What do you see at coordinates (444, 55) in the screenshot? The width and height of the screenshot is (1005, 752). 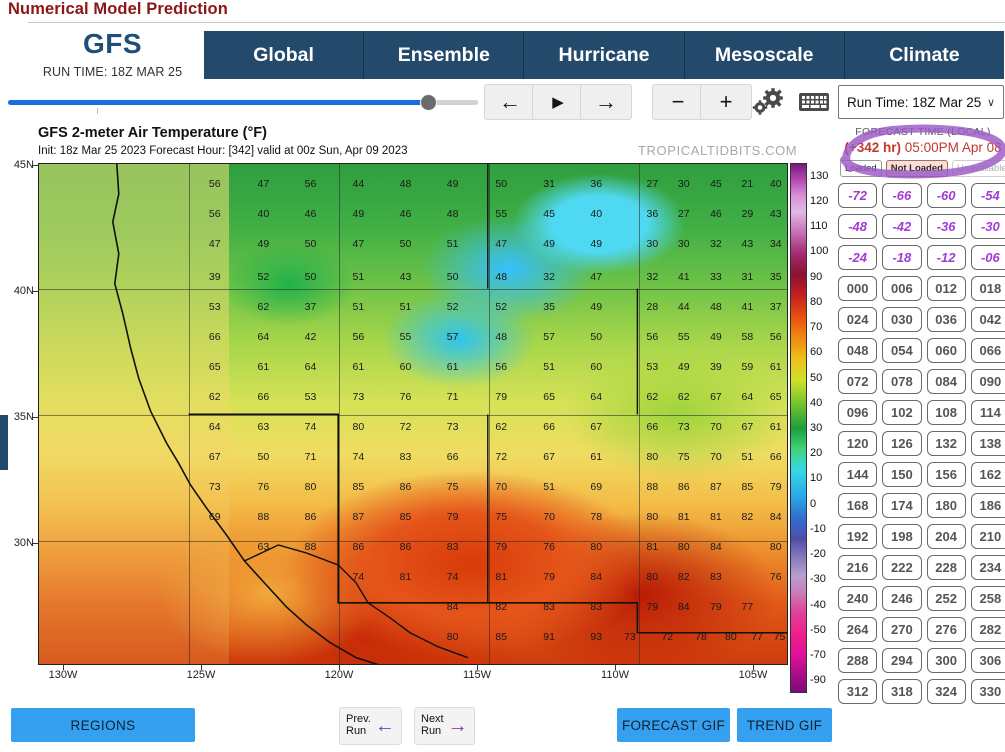 I see `tab-ensemble: Ensemble` at bounding box center [444, 55].